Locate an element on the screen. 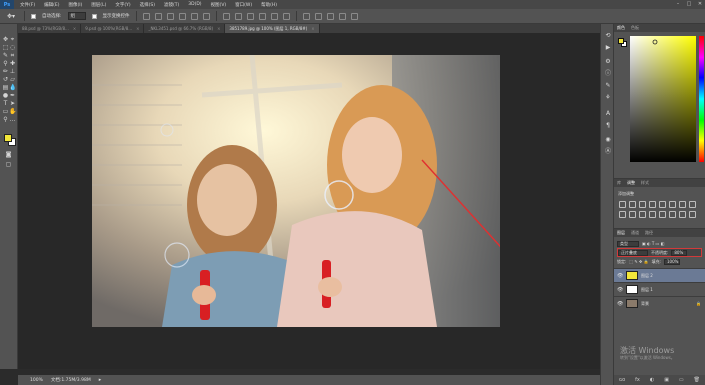 This screenshot has width=705, height=385. eyedropper-tool-icon: ⚲ is located at coordinates (5, 63).